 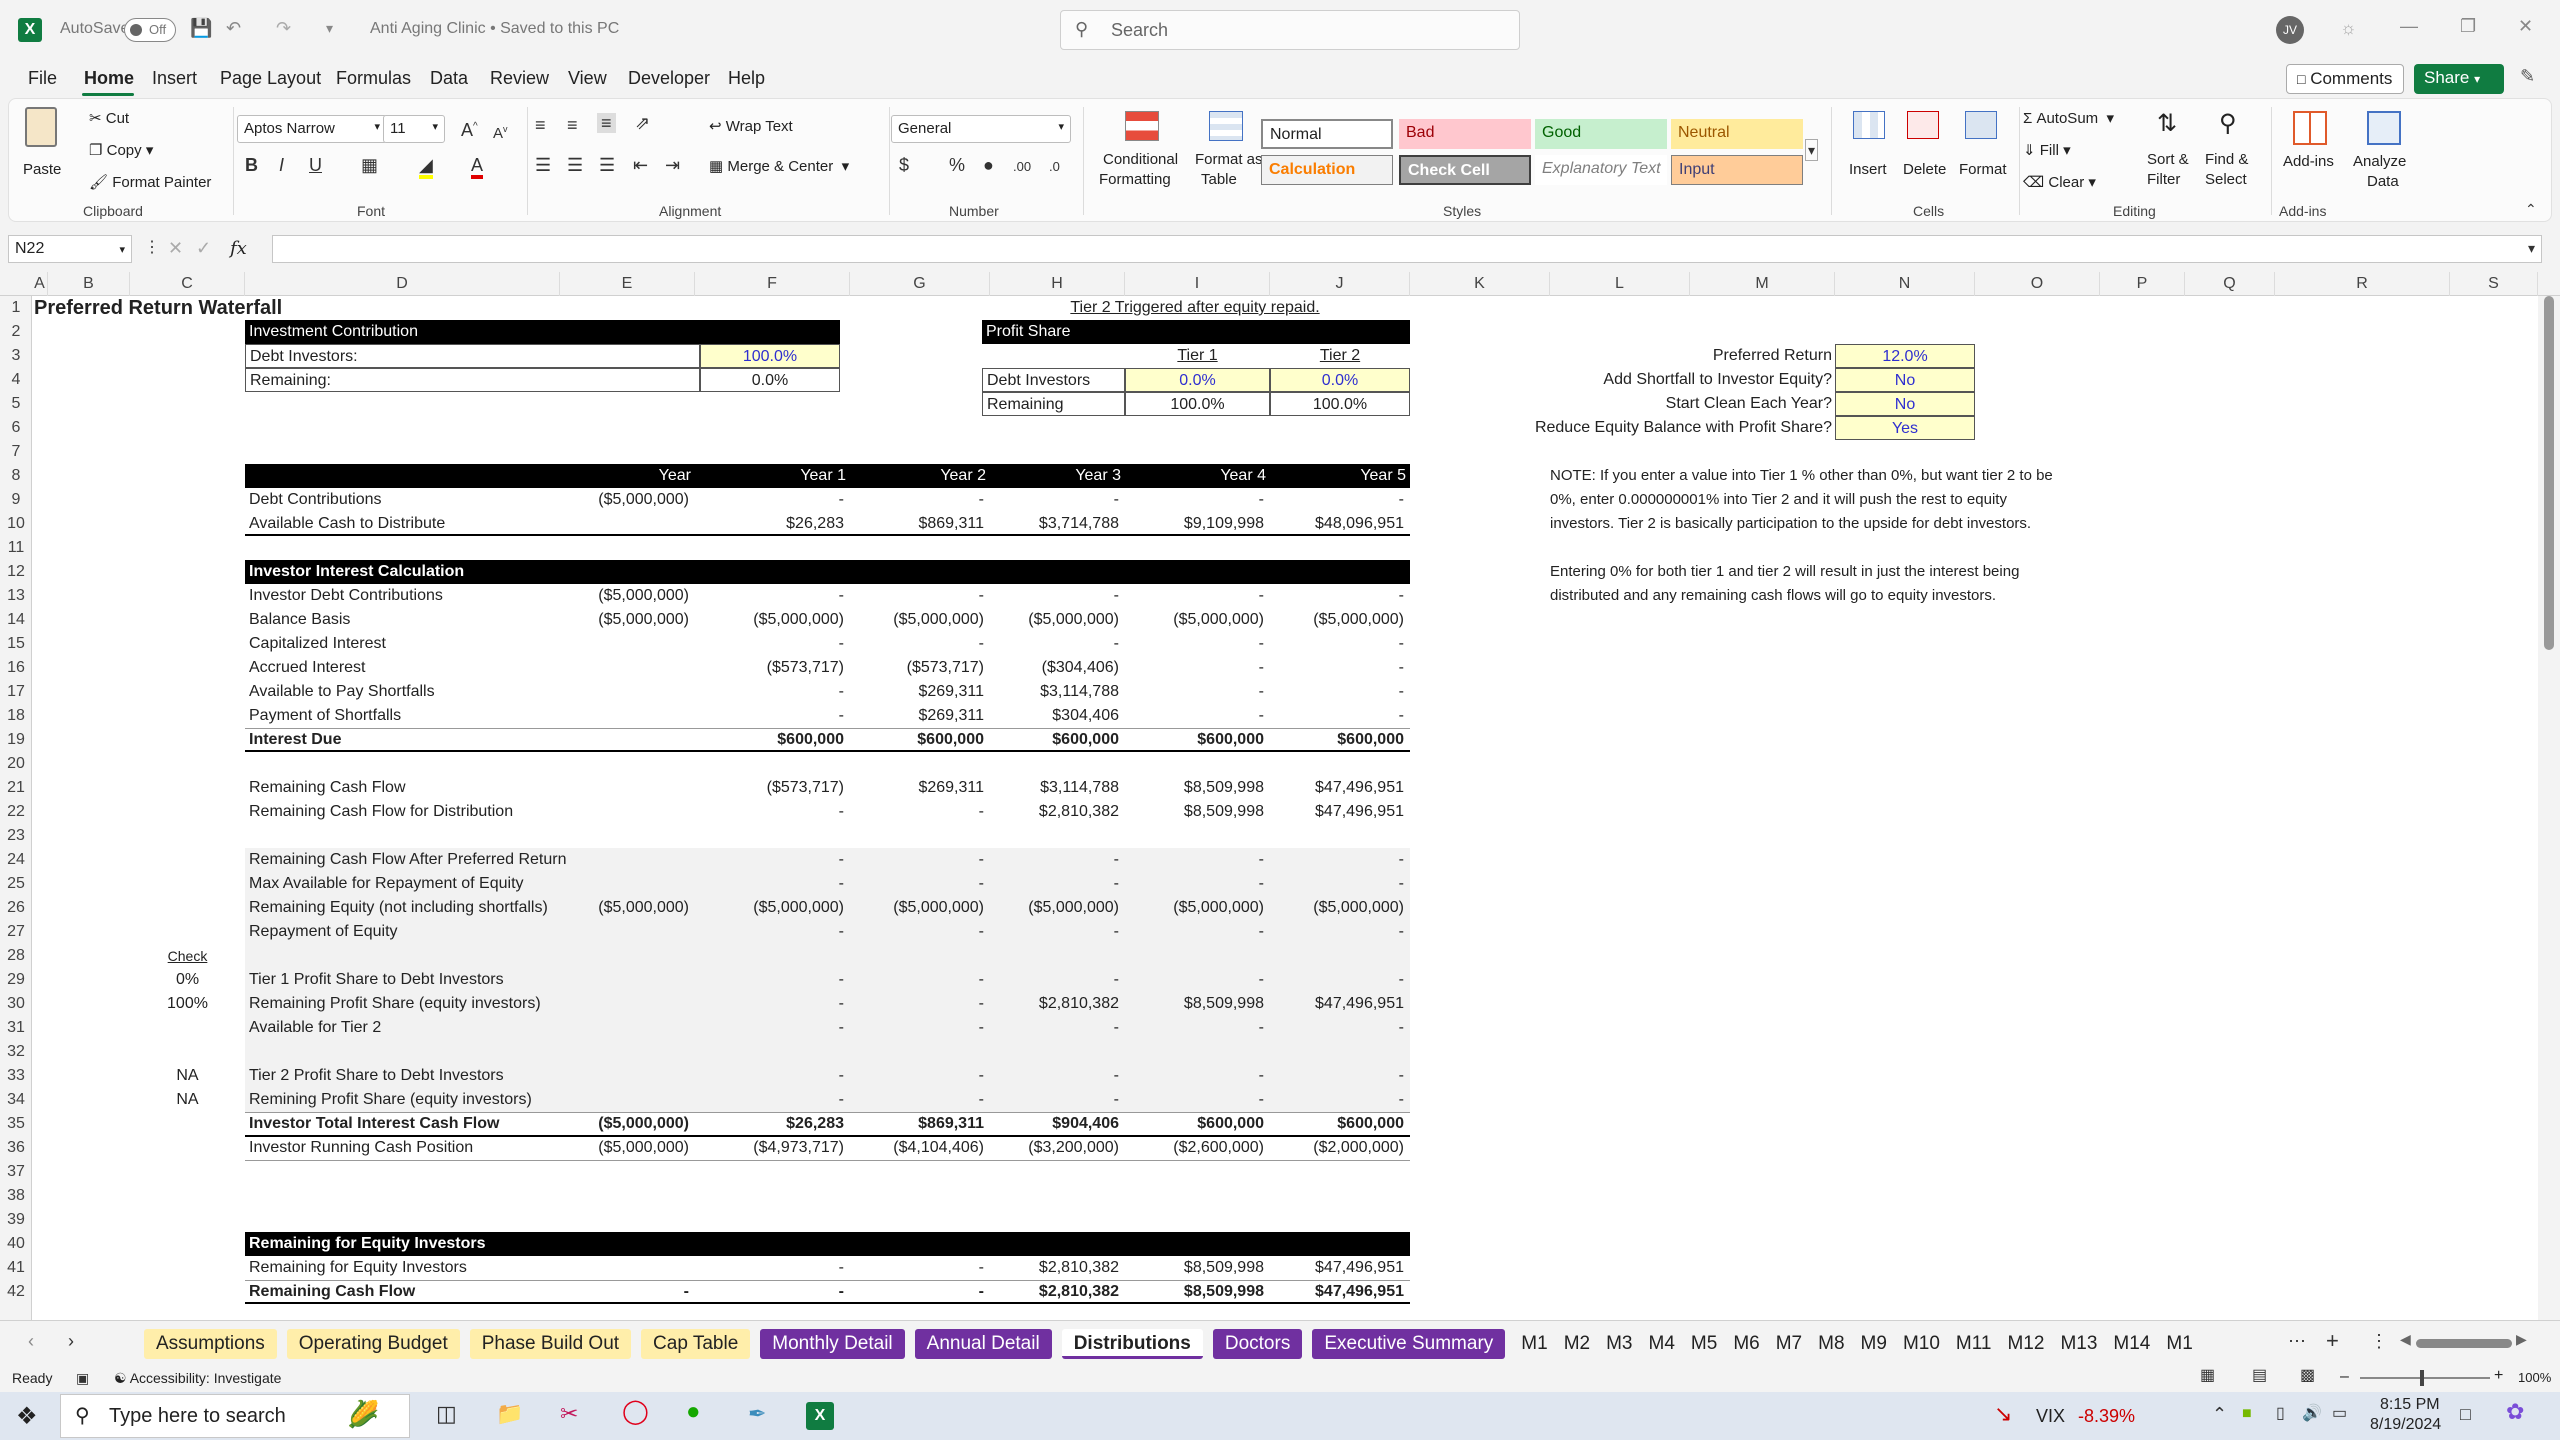 I want to click on orientation-icon: ⇗, so click(x=642, y=123).